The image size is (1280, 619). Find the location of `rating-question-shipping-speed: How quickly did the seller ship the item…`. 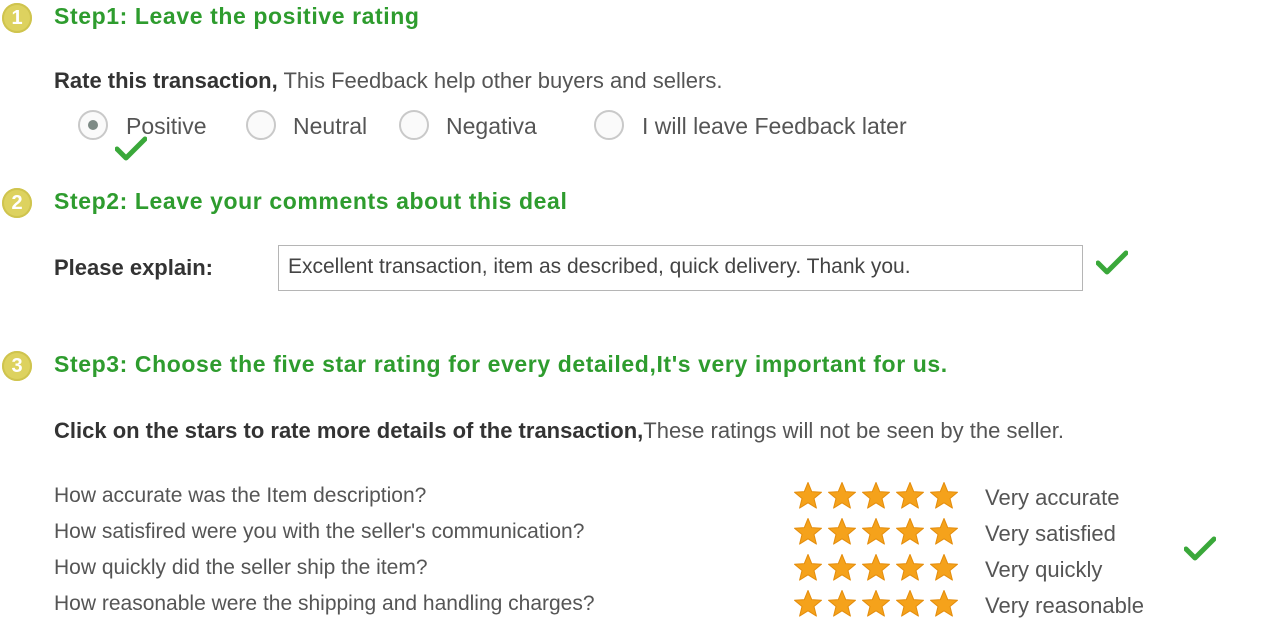

rating-question-shipping-speed: How quickly did the seller ship the item… is located at coordinates (241, 567).